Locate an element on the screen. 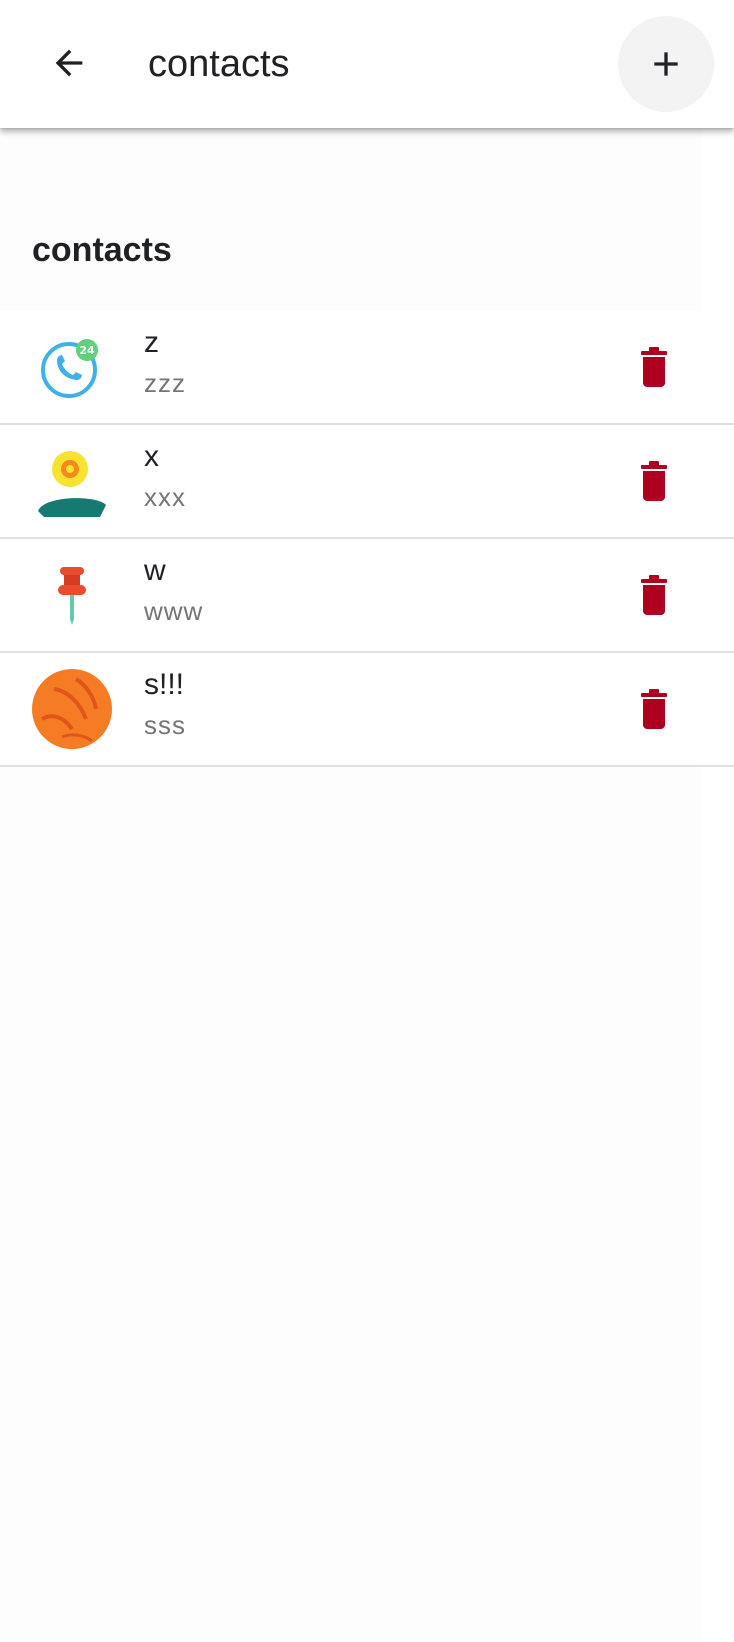  contact-detail: zzz is located at coordinates (165, 383).